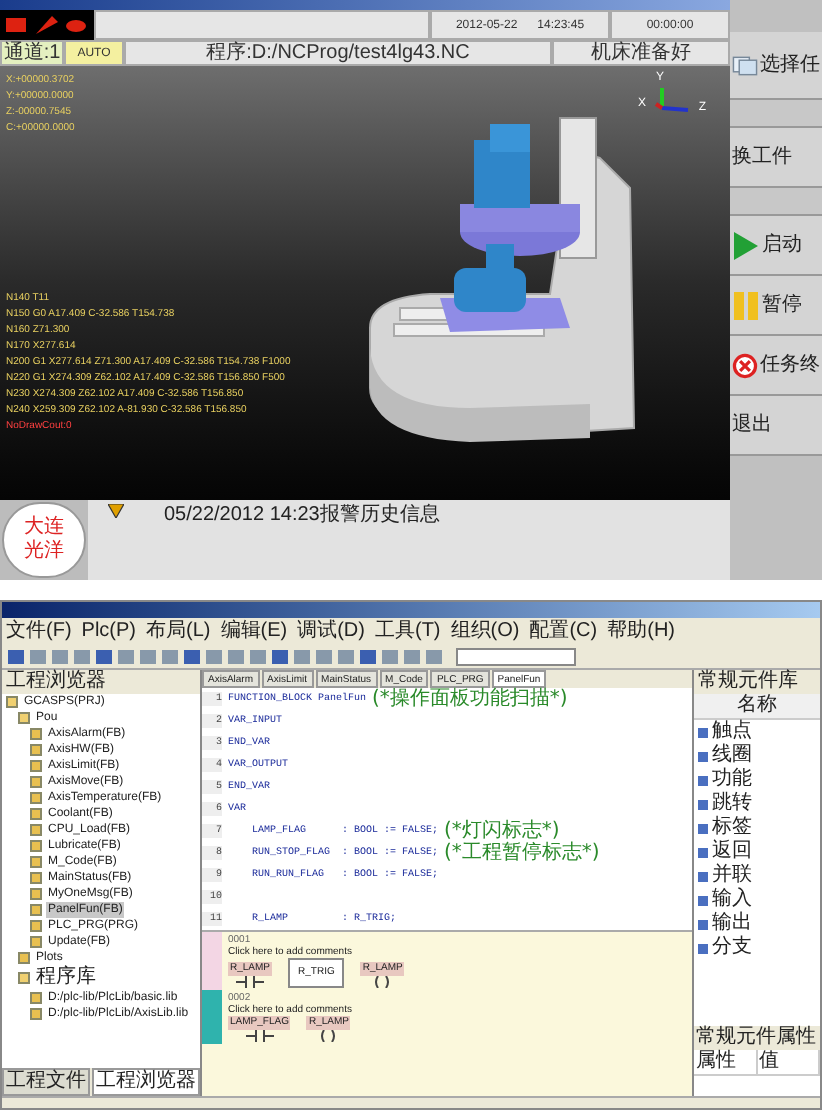 The width and height of the screenshot is (822, 1110). I want to click on side-button: 启动, so click(776, 246).